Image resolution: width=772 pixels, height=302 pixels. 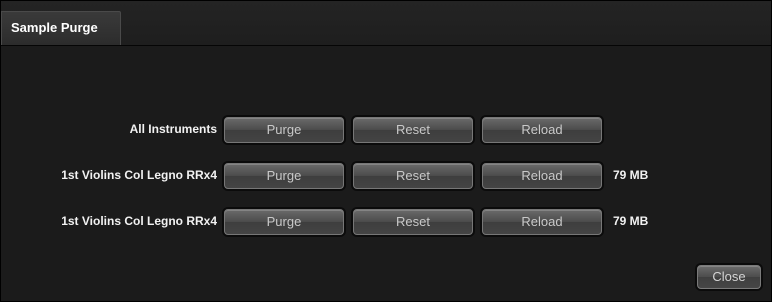 I want to click on reset-all-button: Reset, so click(x=413, y=130).